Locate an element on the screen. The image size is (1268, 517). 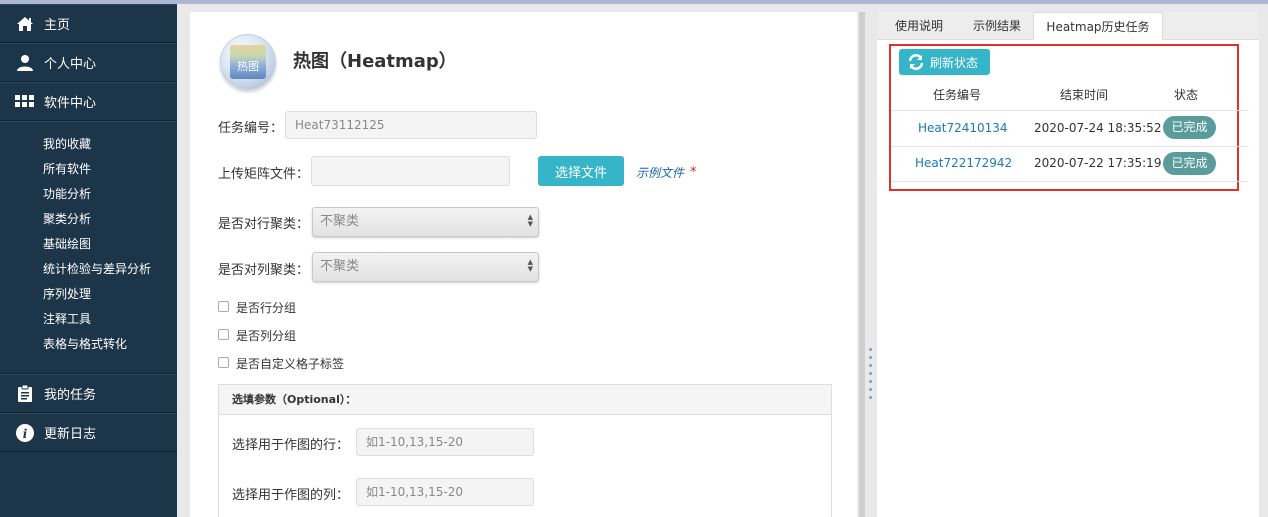
task-id-link: Heat722172942 is located at coordinates (963, 163).